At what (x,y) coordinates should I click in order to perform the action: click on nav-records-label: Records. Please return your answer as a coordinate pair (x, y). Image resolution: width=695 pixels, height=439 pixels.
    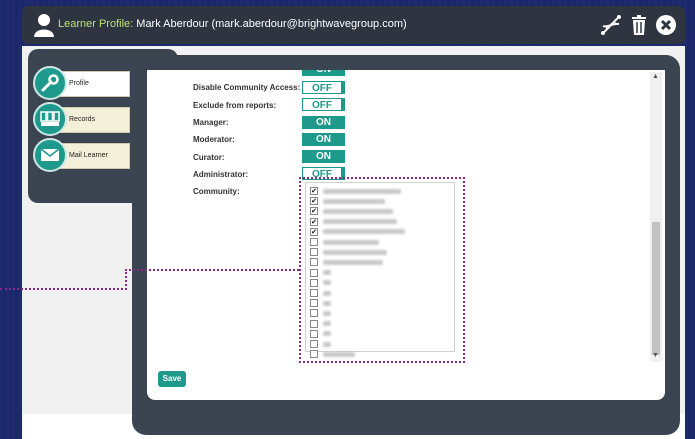
    Looking at the image, I should click on (82, 119).